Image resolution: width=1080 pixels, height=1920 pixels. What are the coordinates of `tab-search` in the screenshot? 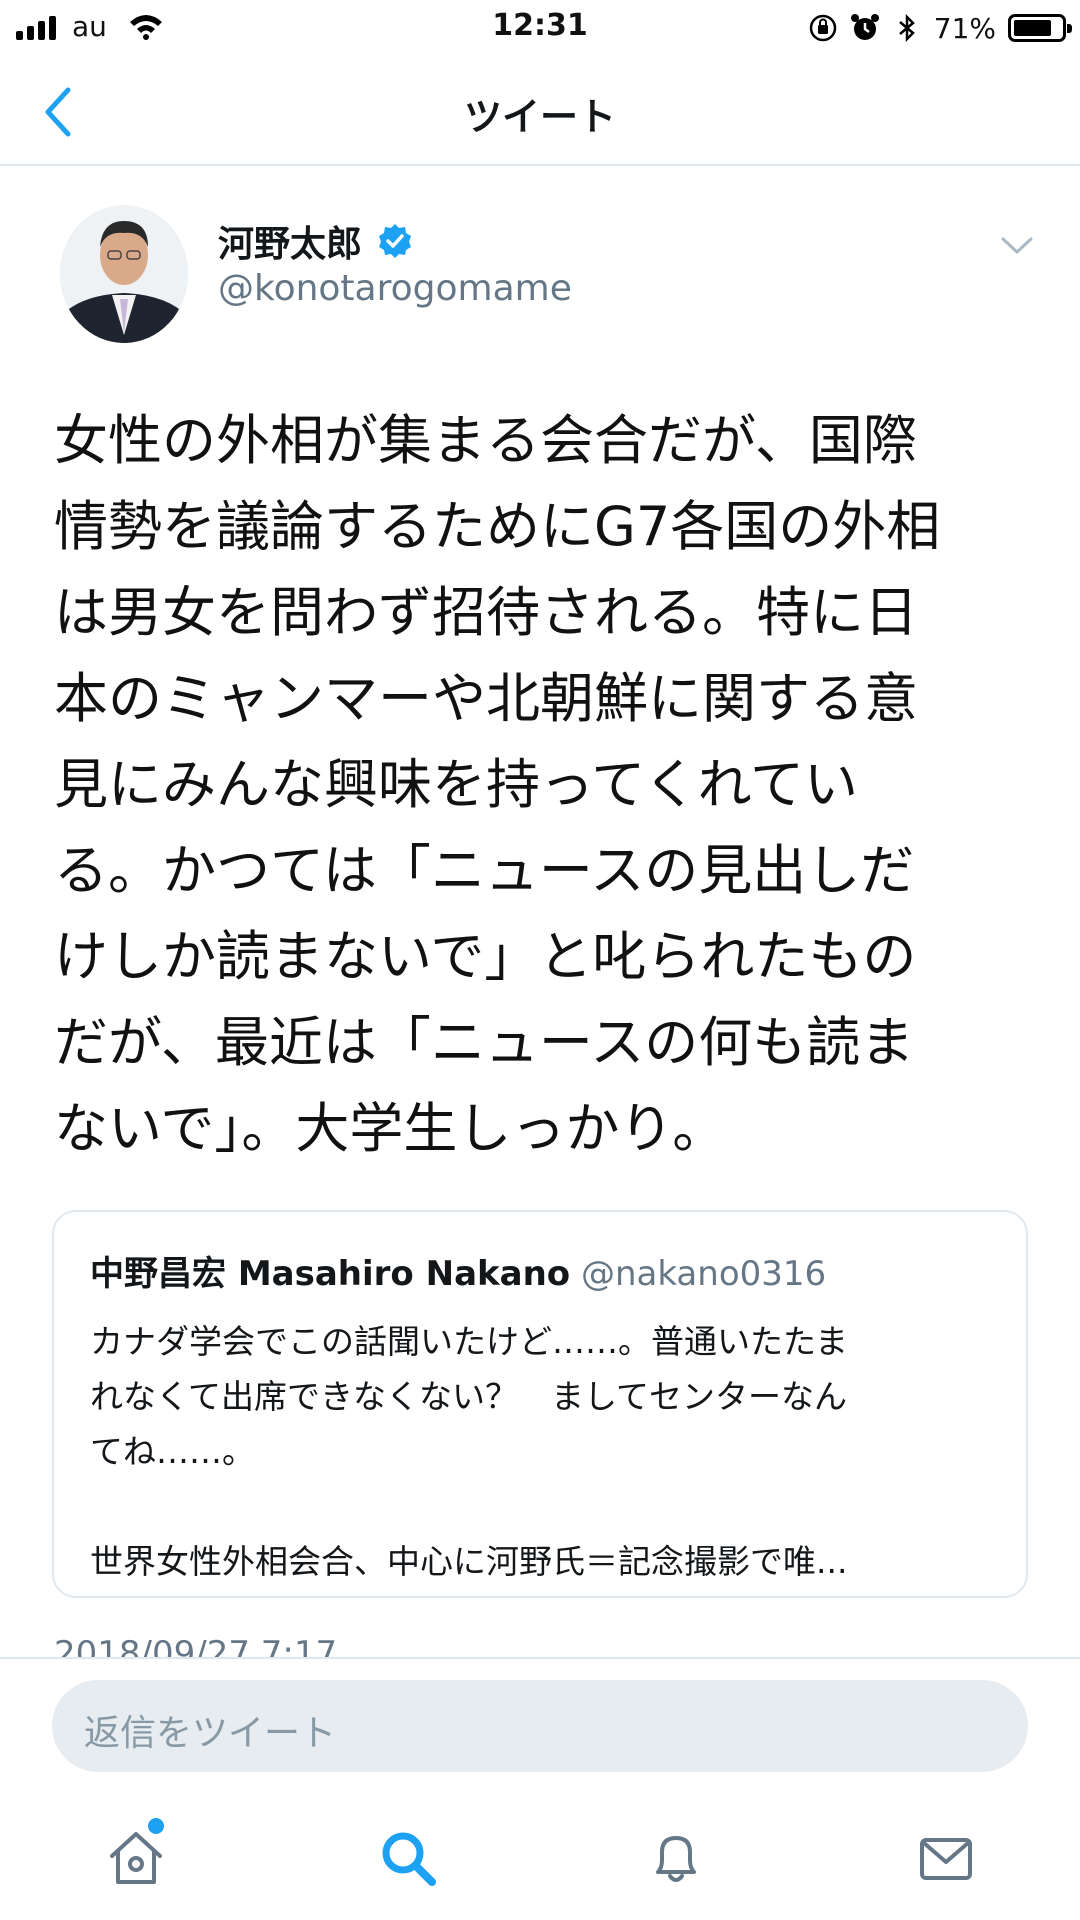 It's located at (408, 1858).